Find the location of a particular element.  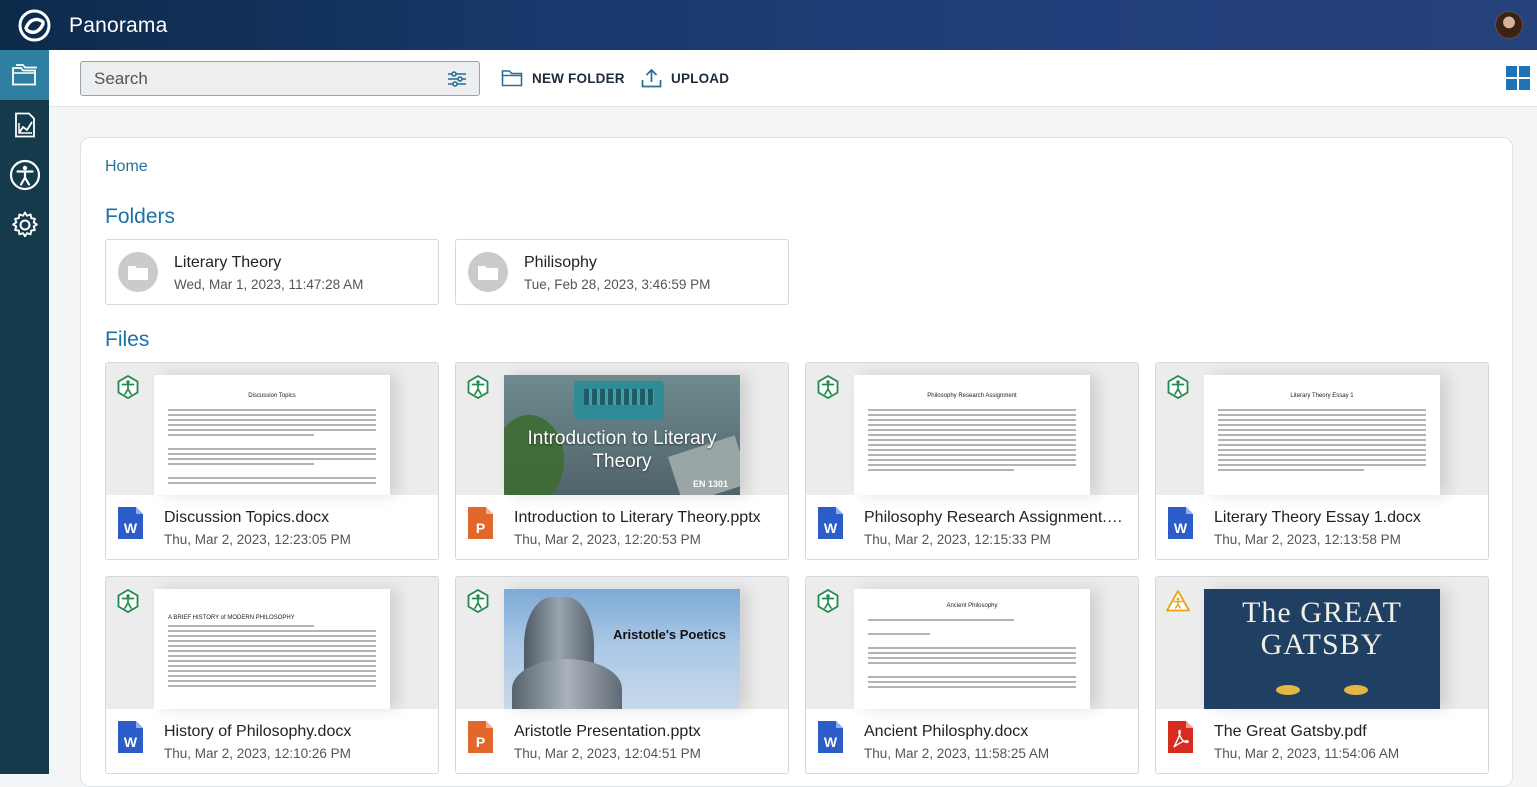

file-date: Thu, Mar 2, 2023, 12:04:51 PM is located at coordinates (607, 753).